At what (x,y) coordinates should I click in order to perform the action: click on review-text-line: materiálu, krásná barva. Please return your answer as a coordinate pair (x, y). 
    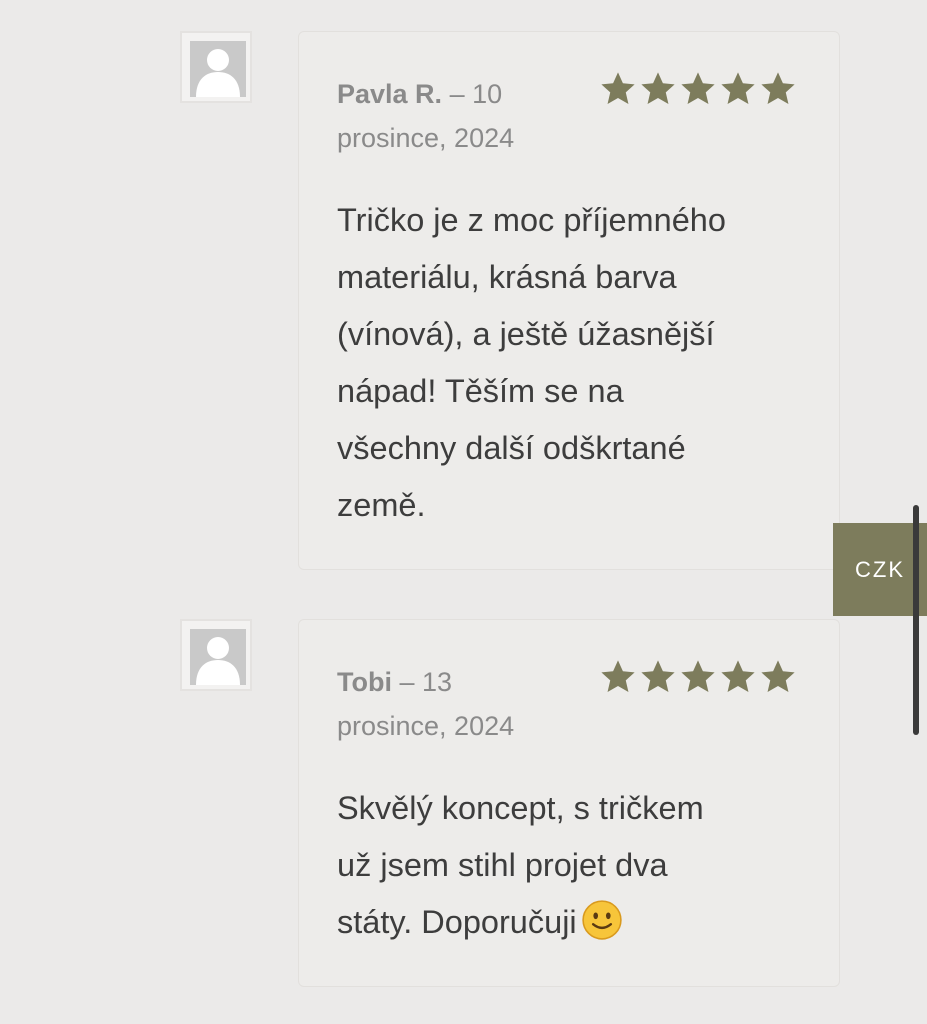
    Looking at the image, I should click on (507, 277).